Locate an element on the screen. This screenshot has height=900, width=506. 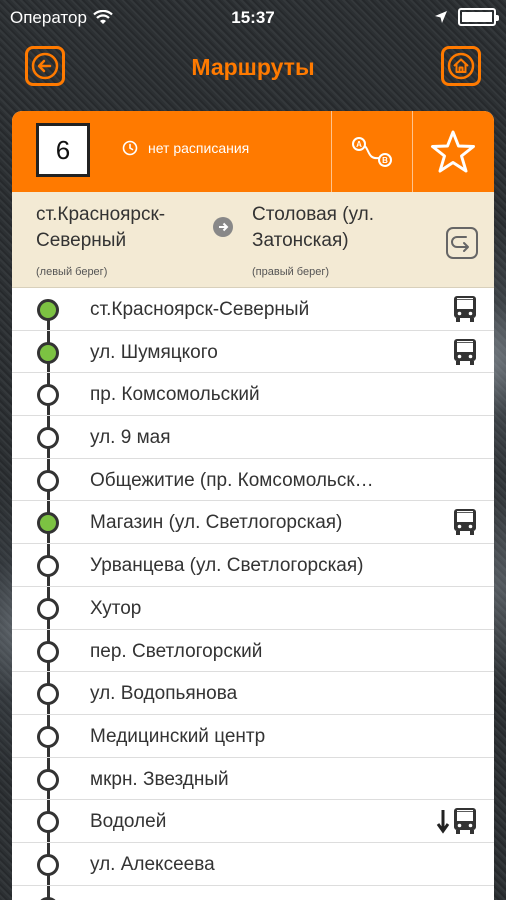
stop-name: ул. Алексеева is located at coordinates (152, 864).